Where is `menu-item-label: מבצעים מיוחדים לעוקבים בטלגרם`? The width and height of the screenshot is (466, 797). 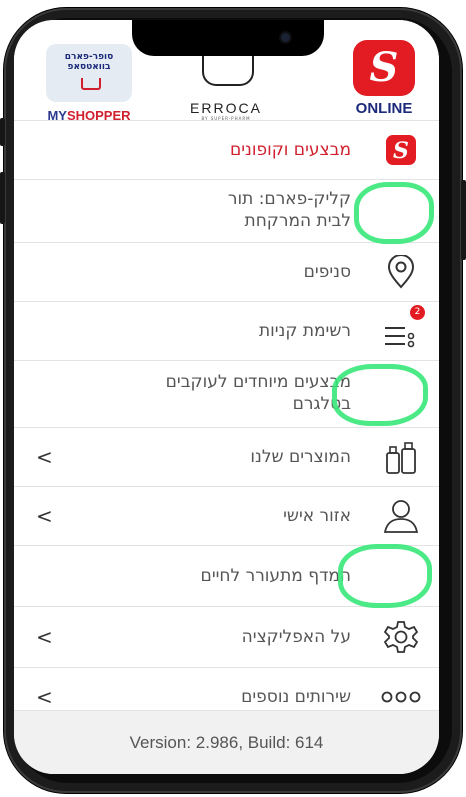 menu-item-label: מבצעים מיוחדים לעוקבים בטלגרם is located at coordinates (258, 393).